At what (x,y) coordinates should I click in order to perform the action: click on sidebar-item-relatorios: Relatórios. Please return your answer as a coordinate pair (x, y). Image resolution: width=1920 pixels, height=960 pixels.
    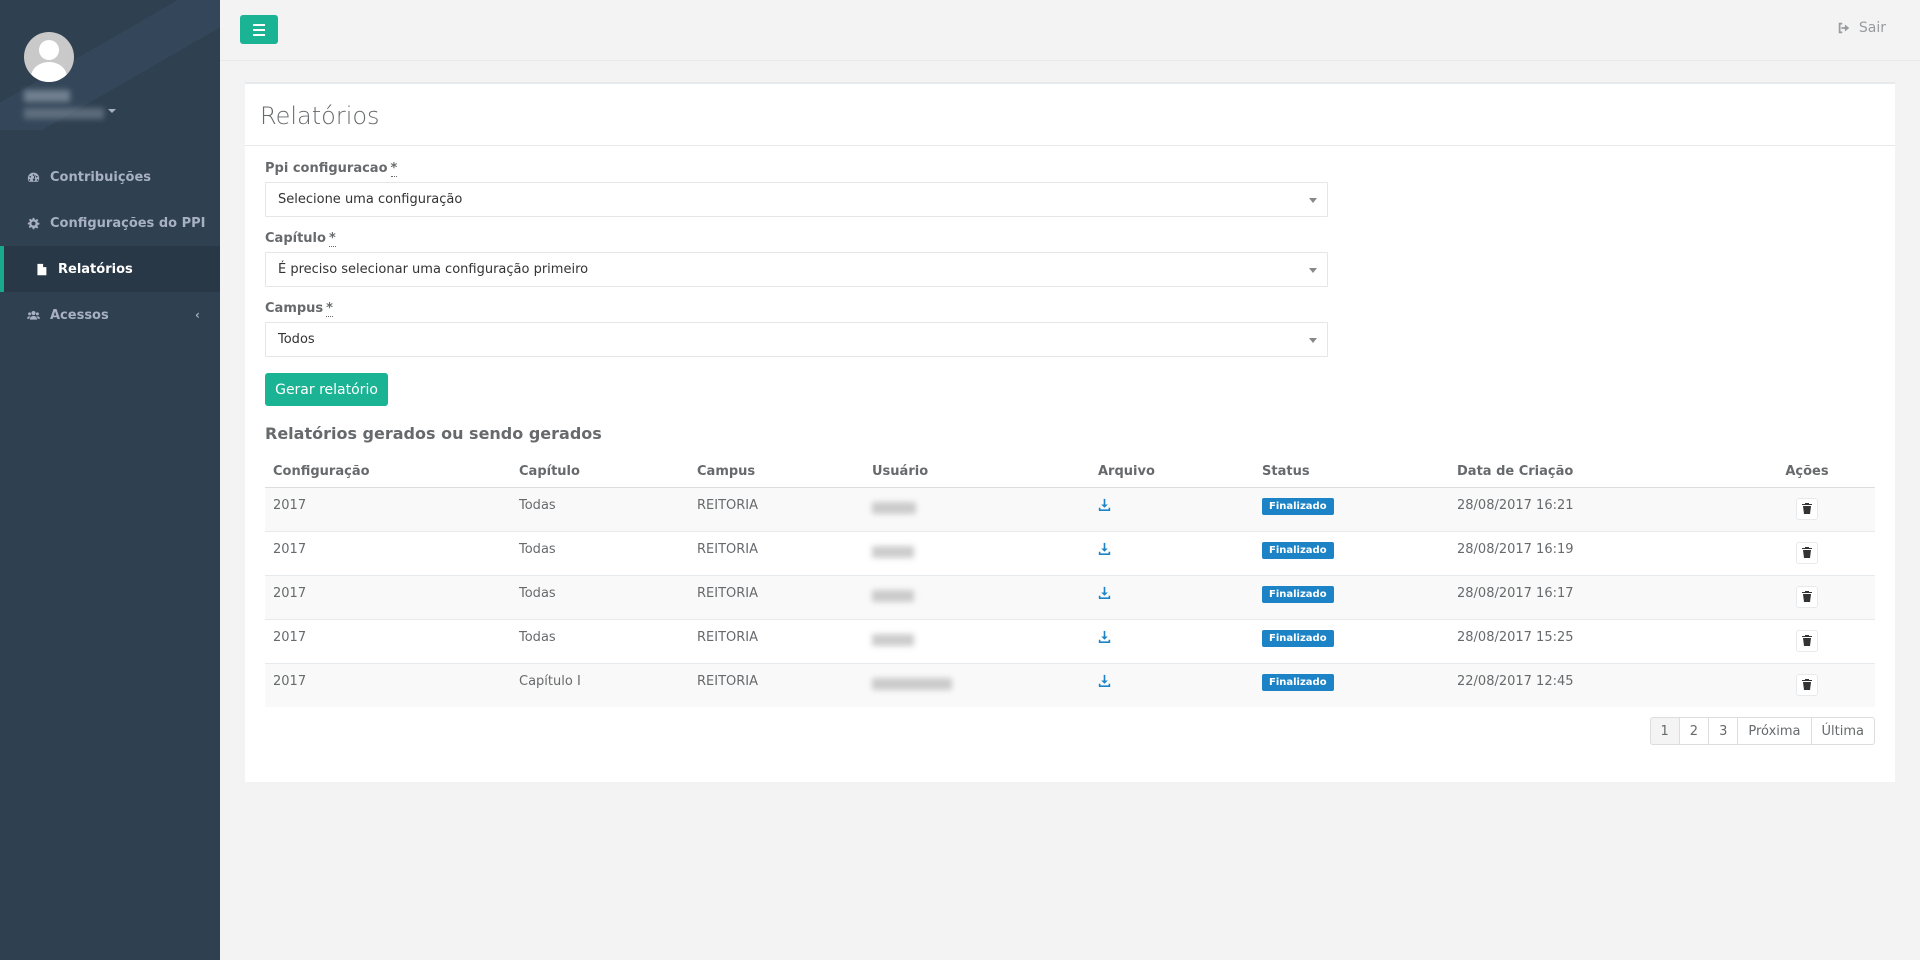
    Looking at the image, I should click on (110, 269).